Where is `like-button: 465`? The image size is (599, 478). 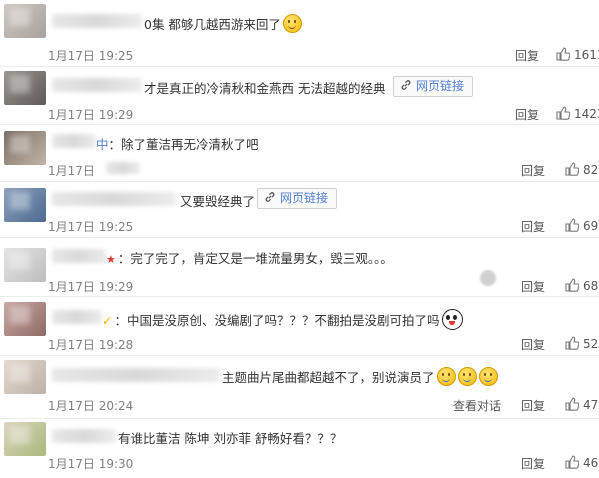
like-button: 465 is located at coordinates (582, 462).